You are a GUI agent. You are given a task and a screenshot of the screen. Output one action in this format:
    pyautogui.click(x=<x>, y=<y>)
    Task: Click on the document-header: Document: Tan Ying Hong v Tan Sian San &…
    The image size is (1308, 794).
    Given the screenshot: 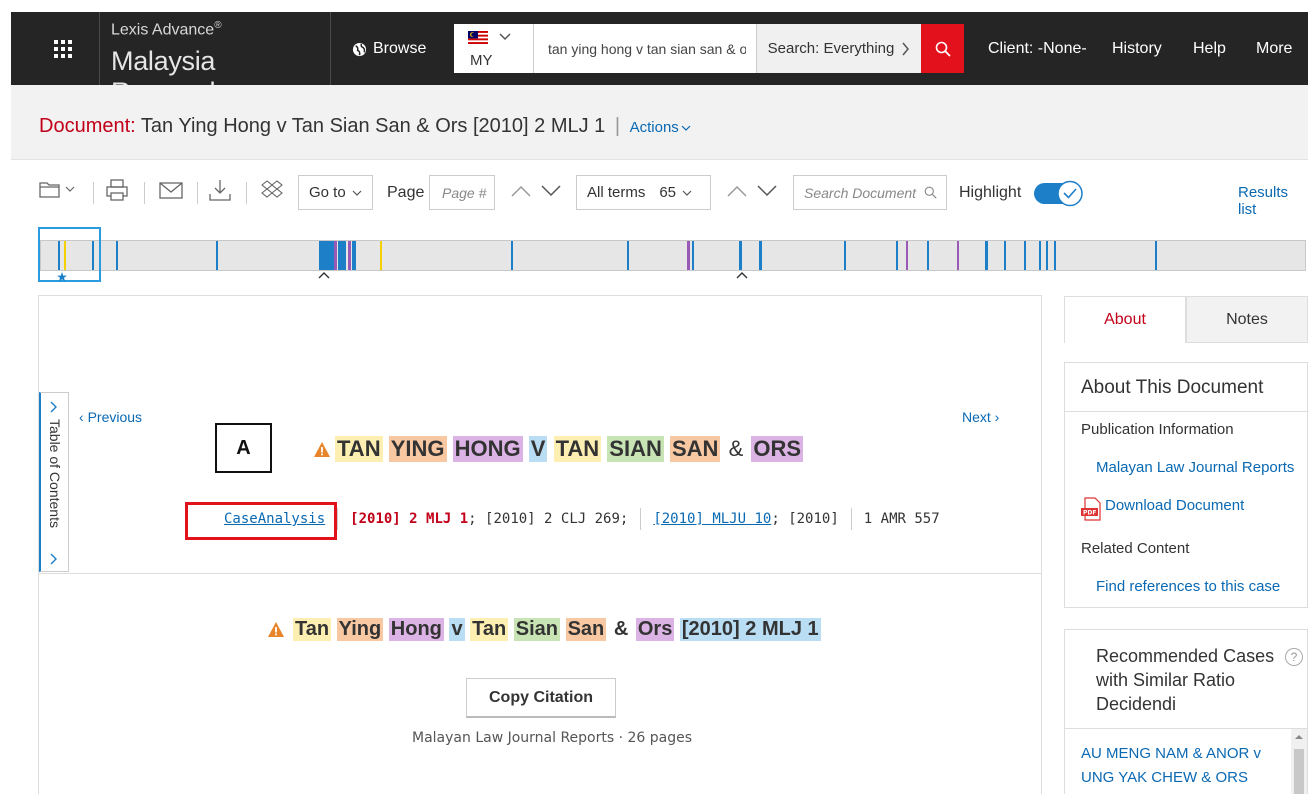 What is the action you would take?
    pyautogui.click(x=659, y=122)
    